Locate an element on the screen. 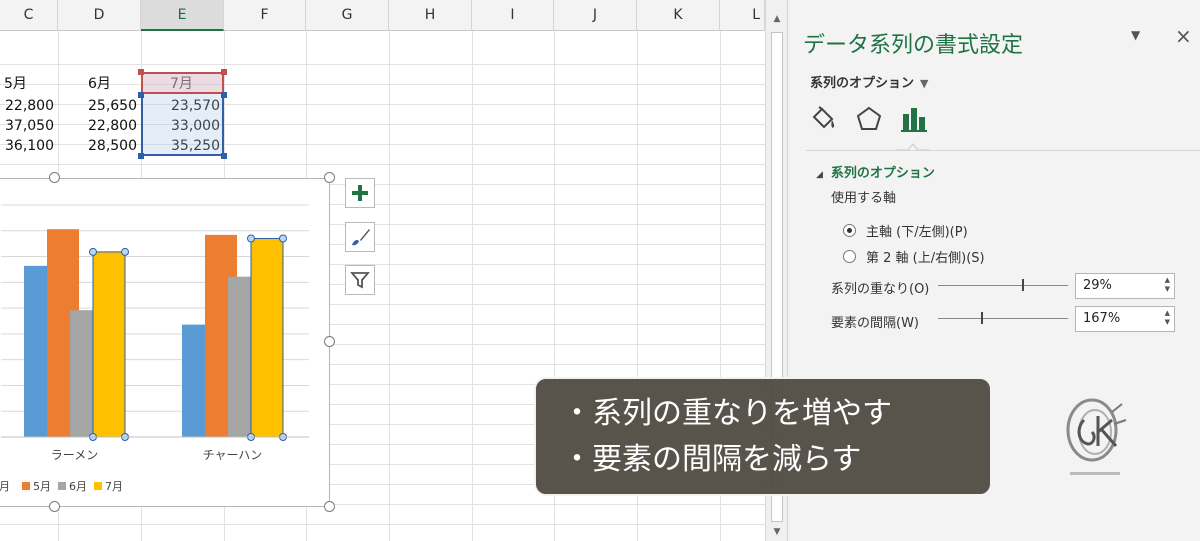 The image size is (1200, 541). secondary-axis-label: 第 2 軸 (上/右側)(S) is located at coordinates (925, 258).